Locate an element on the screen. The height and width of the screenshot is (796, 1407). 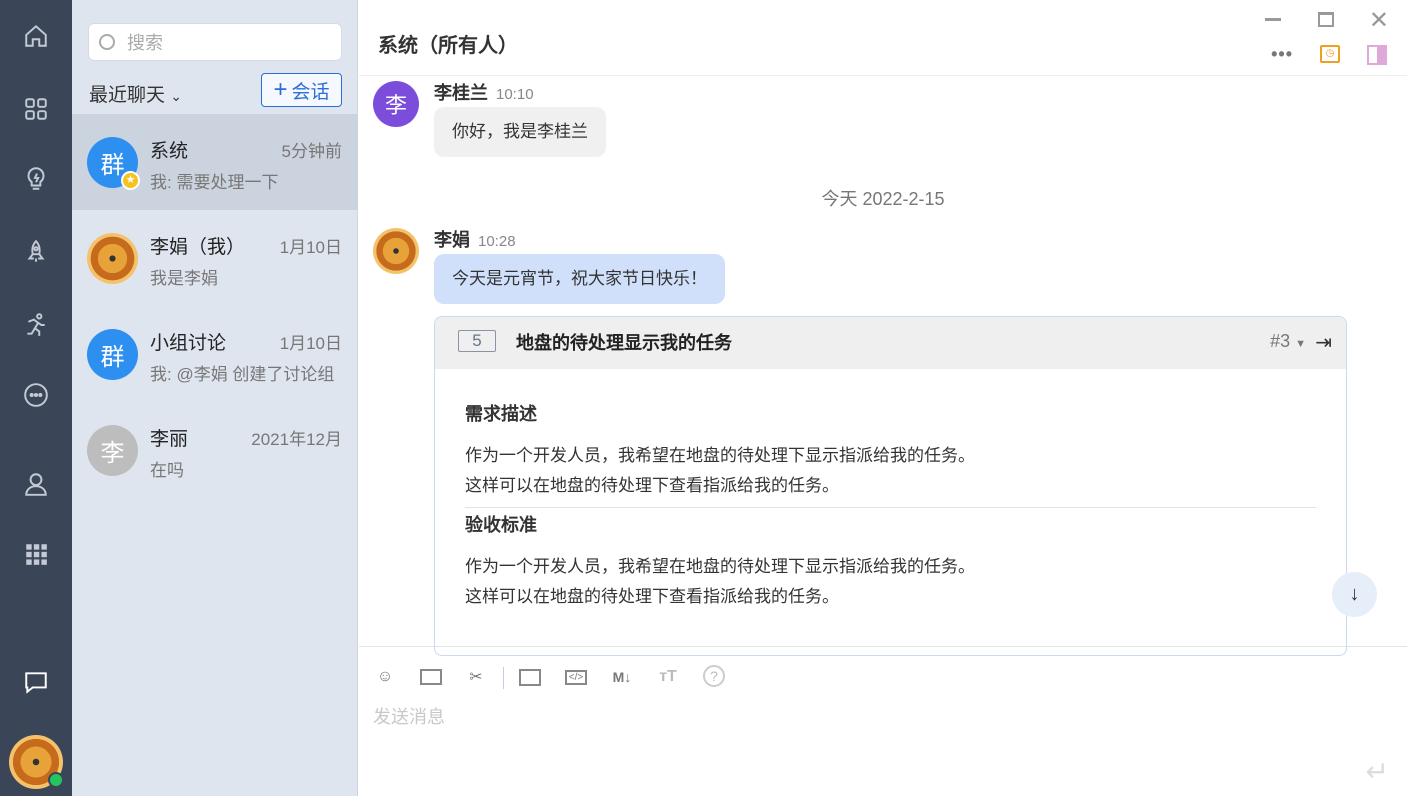
folder-icon is located at coordinates (530, 677).